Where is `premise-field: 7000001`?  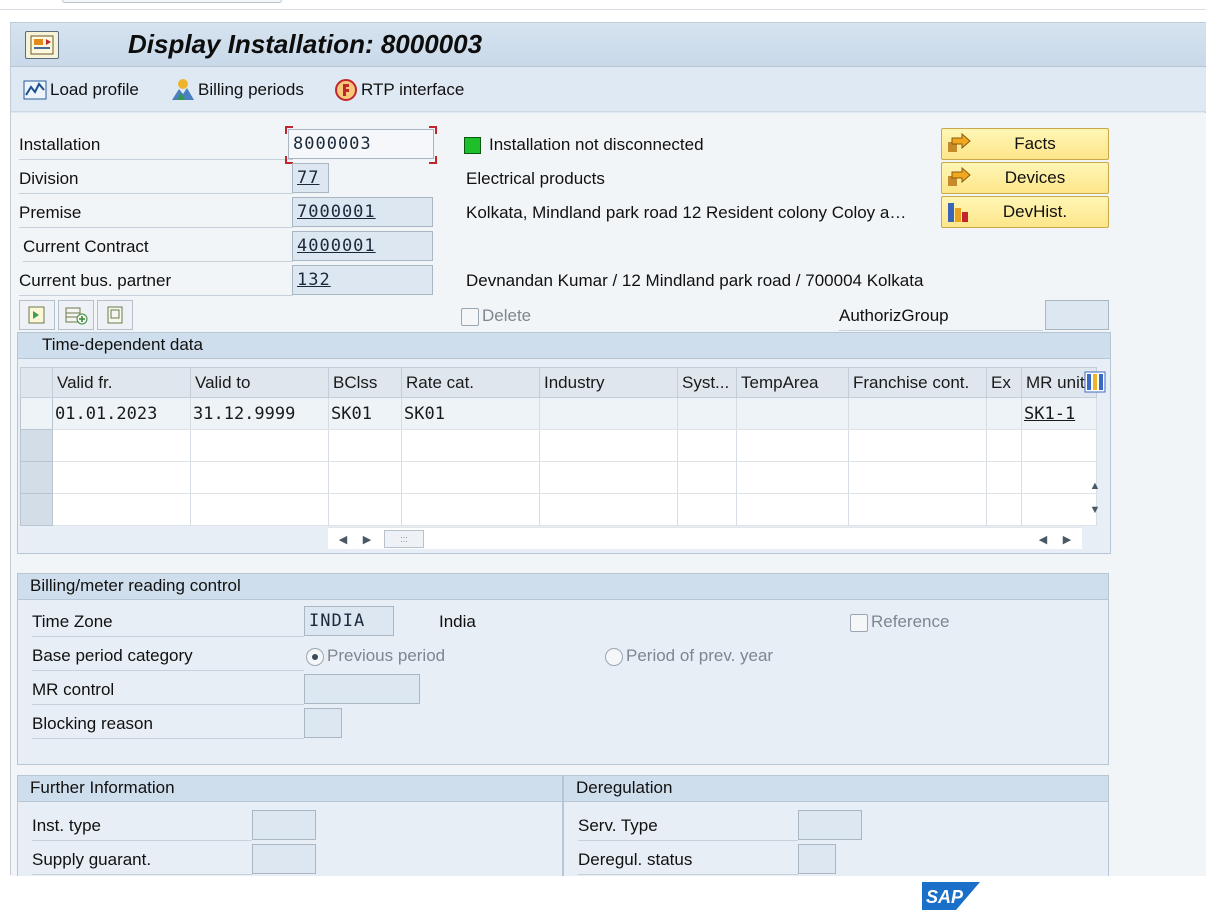 premise-field: 7000001 is located at coordinates (362, 212).